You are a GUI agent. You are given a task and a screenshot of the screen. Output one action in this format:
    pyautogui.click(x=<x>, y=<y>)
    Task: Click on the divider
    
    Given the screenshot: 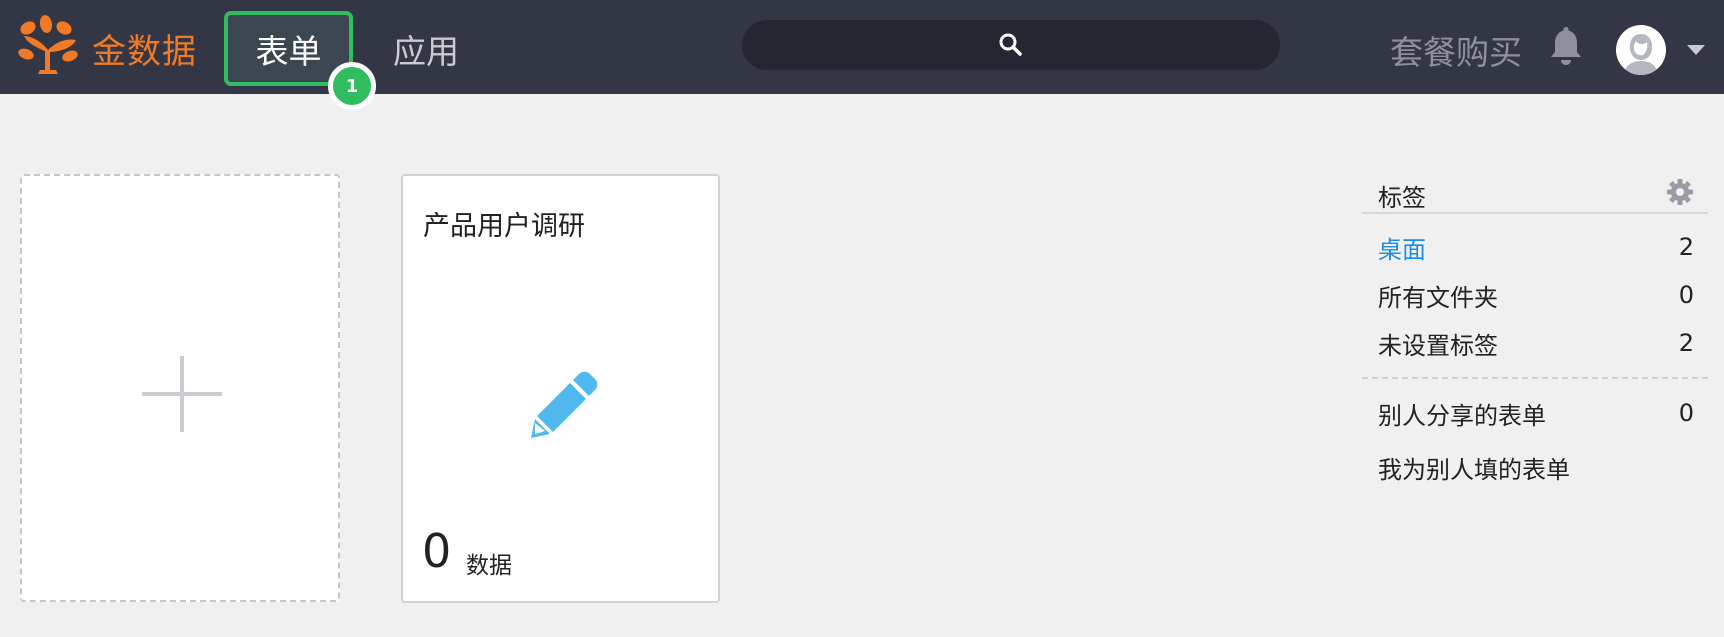 What is the action you would take?
    pyautogui.click(x=1535, y=378)
    